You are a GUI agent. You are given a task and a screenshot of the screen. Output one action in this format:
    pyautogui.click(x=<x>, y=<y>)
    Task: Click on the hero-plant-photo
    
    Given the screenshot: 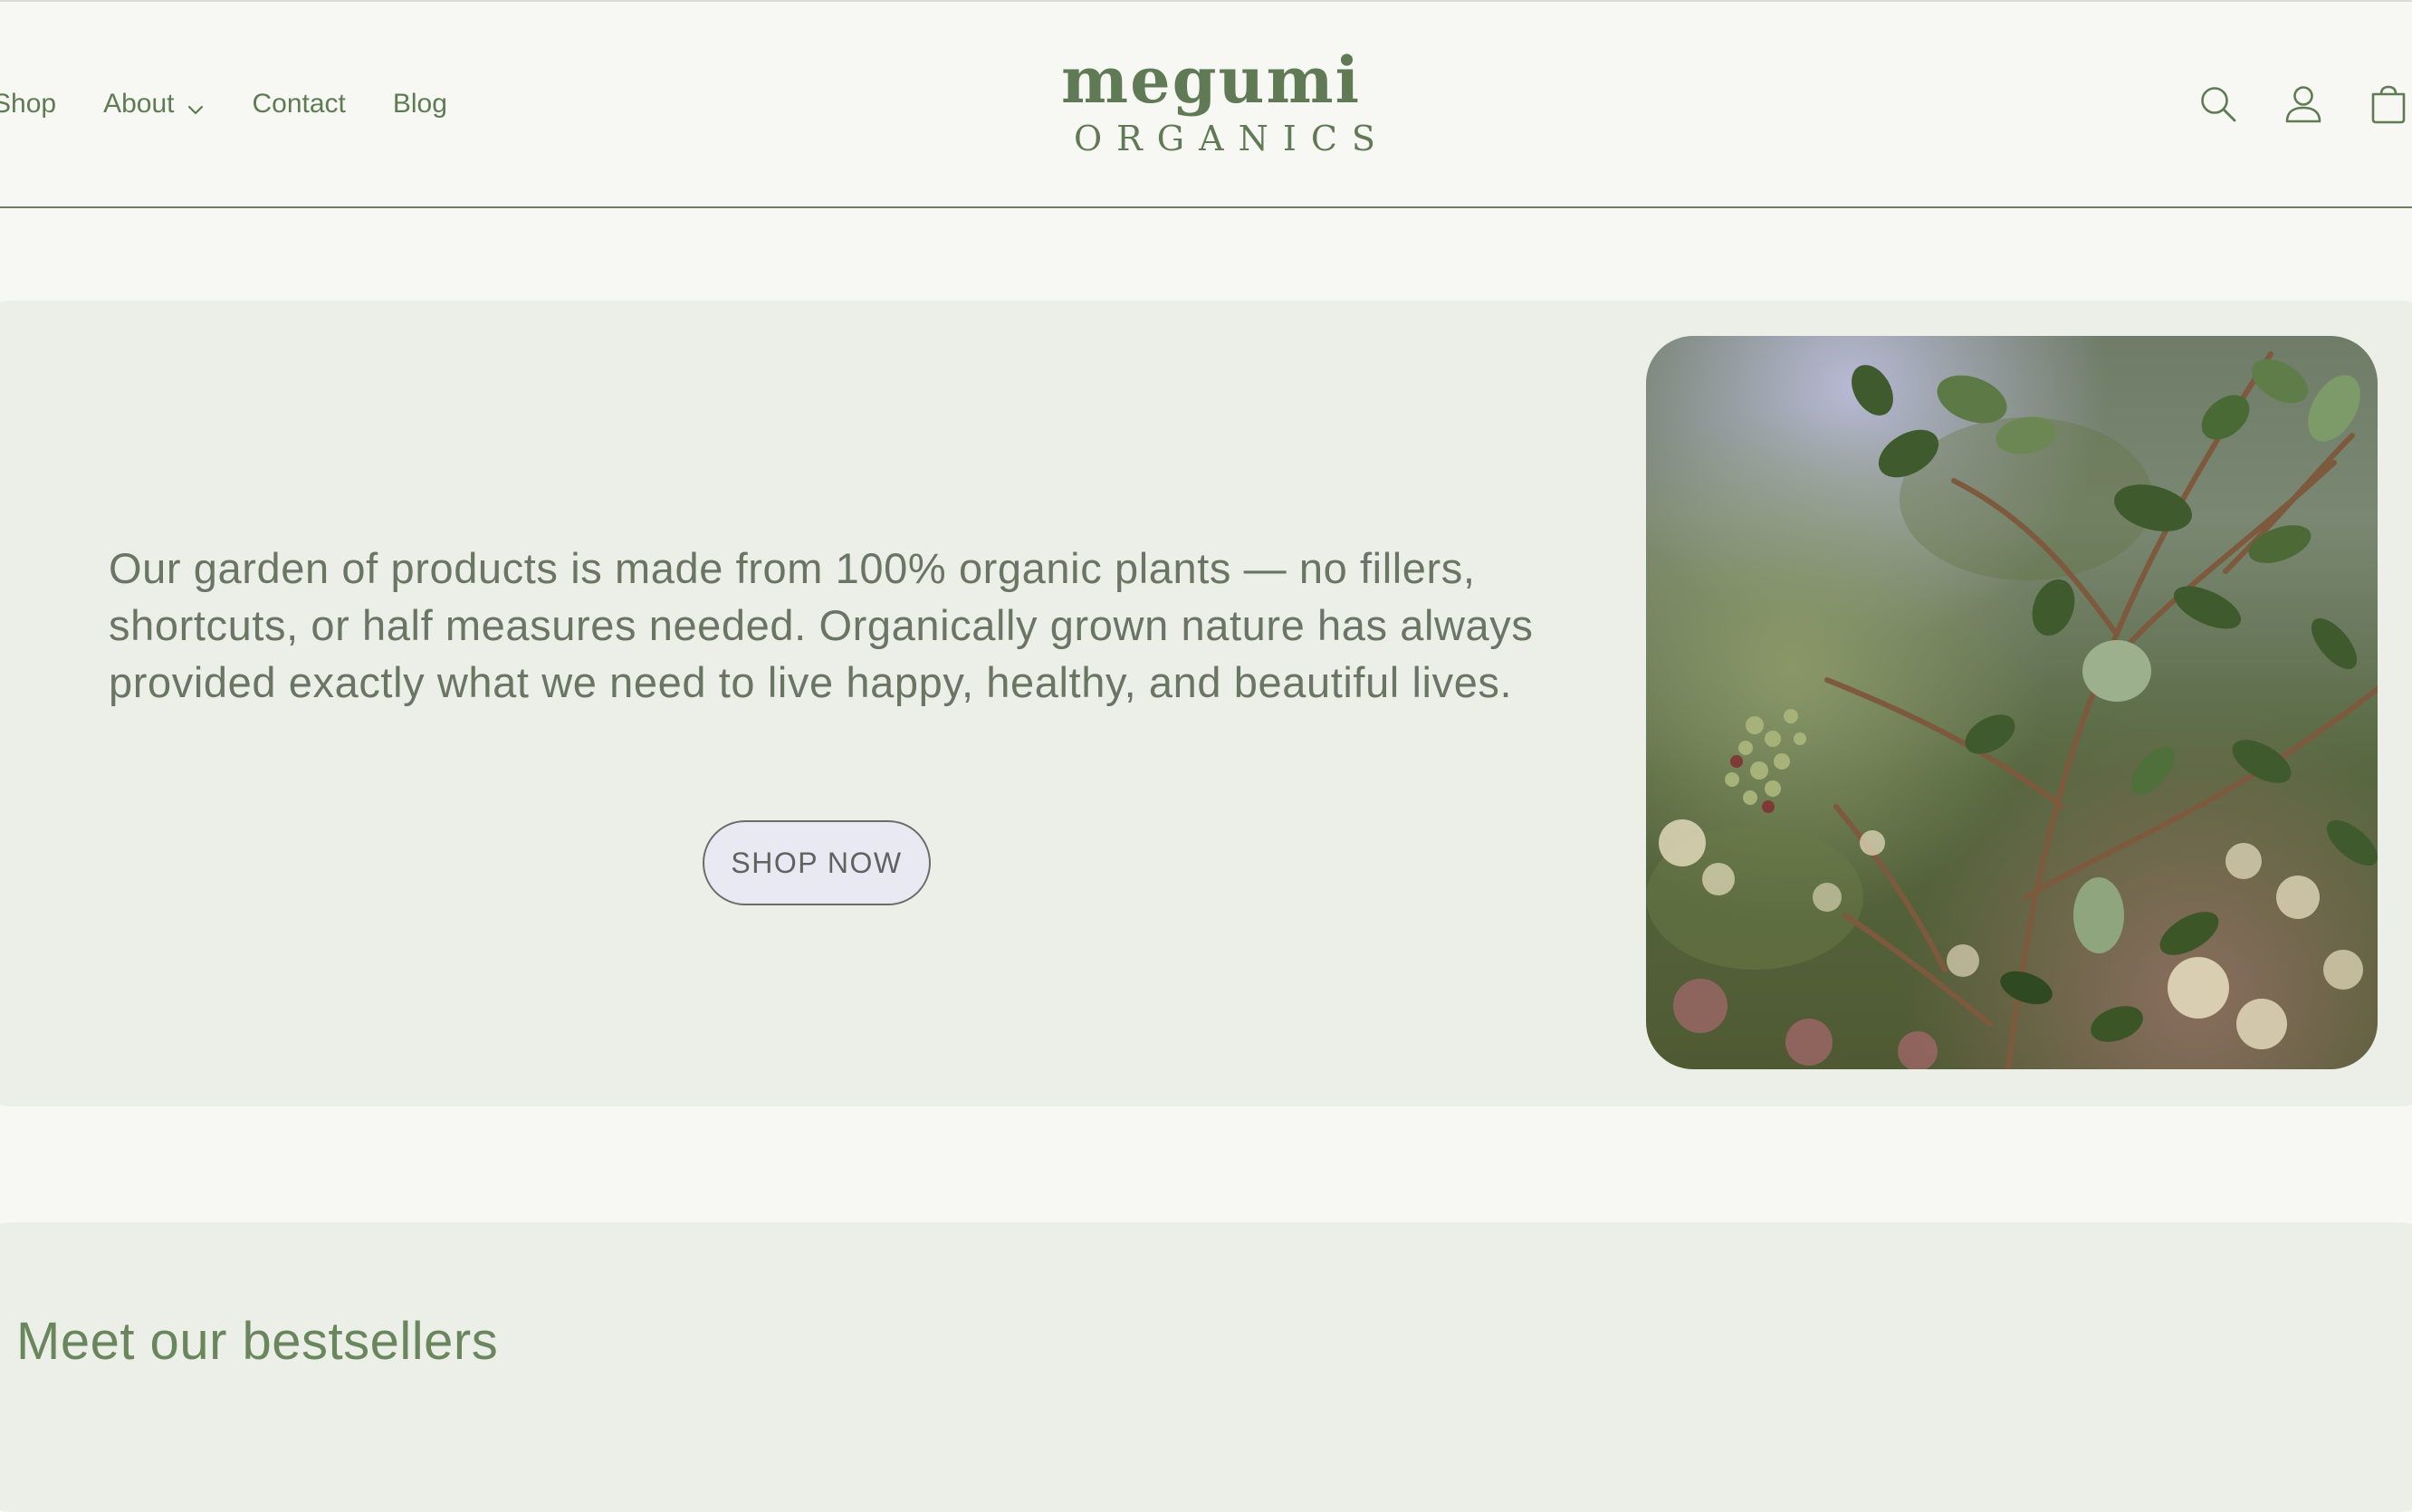 What is the action you would take?
    pyautogui.click(x=2012, y=702)
    